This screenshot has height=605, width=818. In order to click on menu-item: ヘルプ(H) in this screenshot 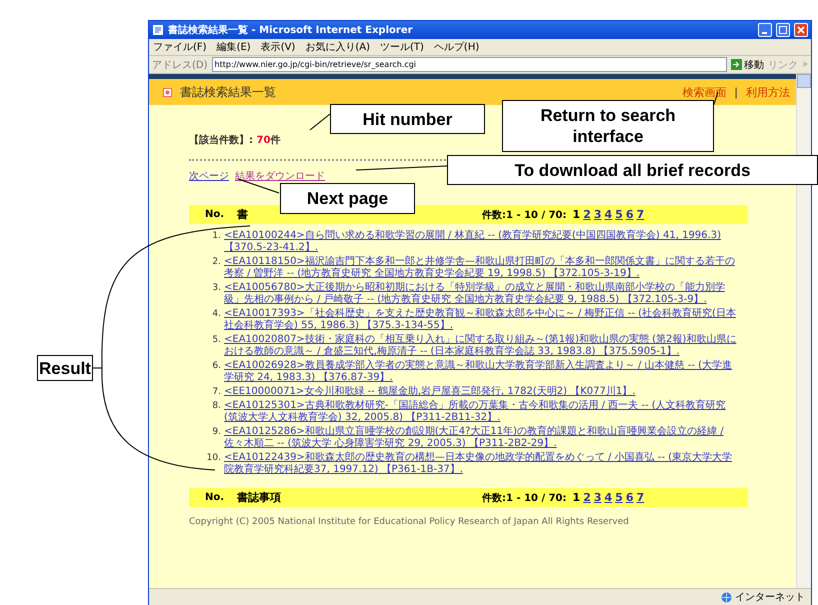, I will do `click(457, 47)`.